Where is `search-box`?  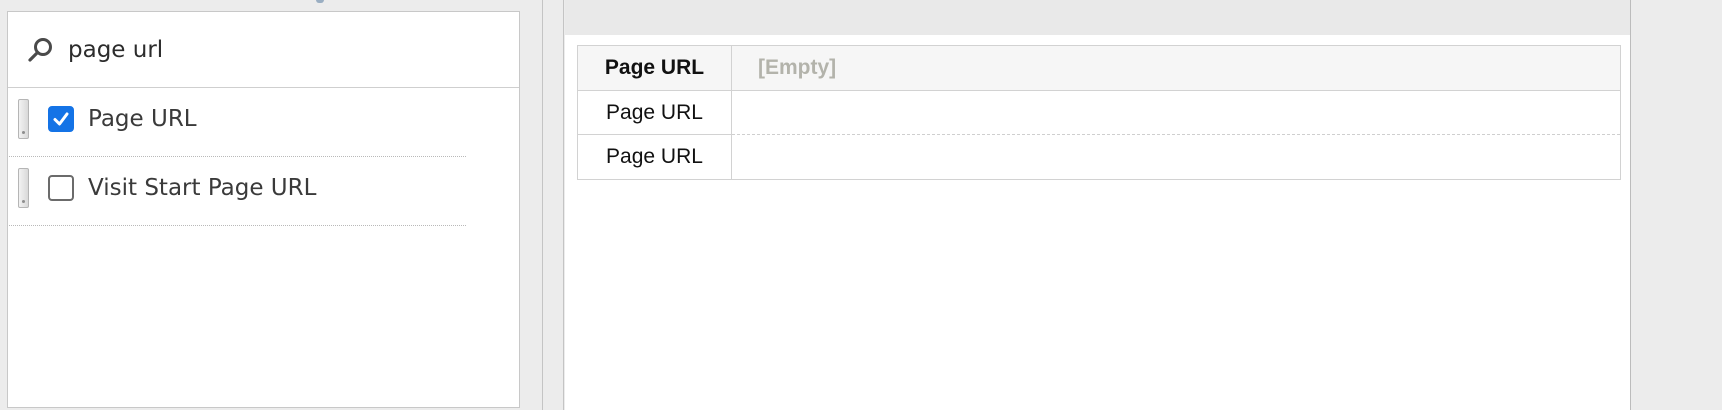
search-box is located at coordinates (263, 50).